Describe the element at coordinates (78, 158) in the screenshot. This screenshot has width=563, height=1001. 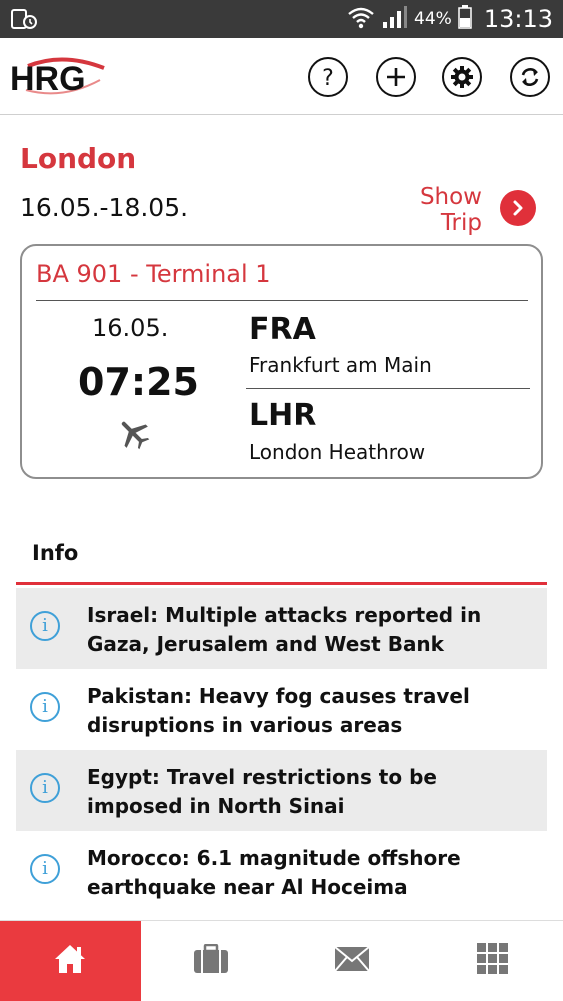
I see `trip-city: London` at that location.